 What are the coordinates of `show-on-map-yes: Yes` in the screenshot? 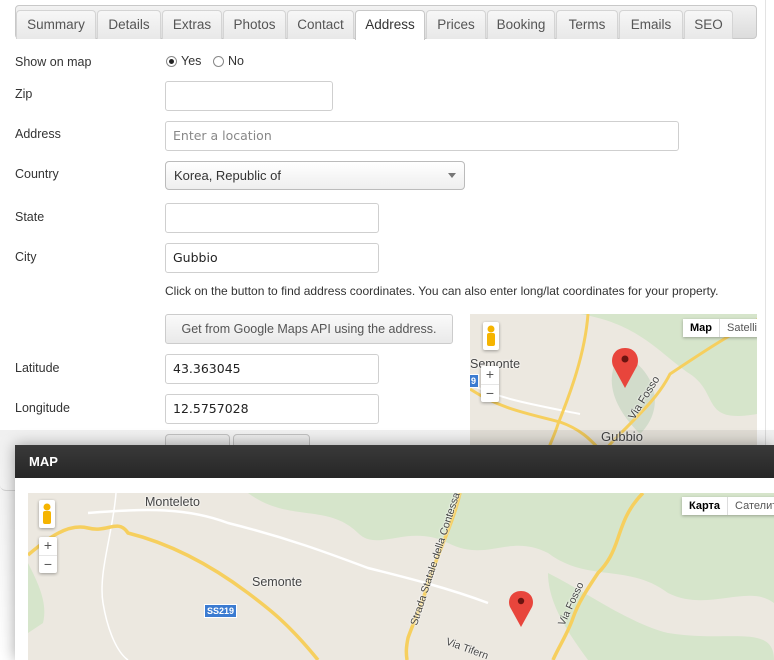 It's located at (183, 61).